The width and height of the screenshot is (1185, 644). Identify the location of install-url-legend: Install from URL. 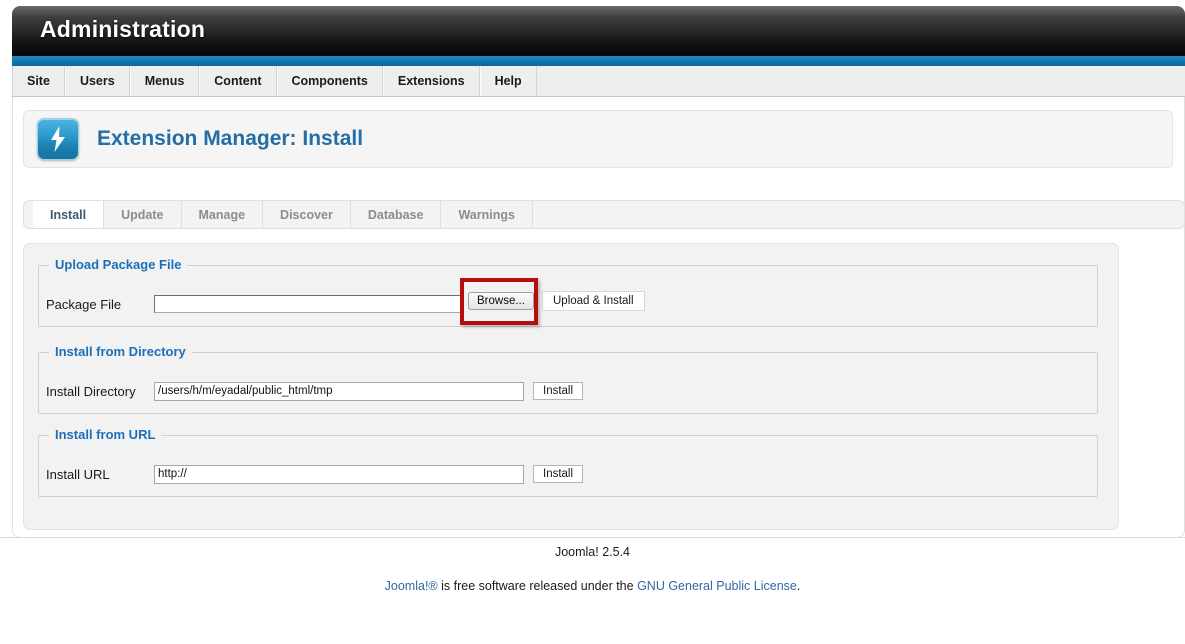
(105, 434).